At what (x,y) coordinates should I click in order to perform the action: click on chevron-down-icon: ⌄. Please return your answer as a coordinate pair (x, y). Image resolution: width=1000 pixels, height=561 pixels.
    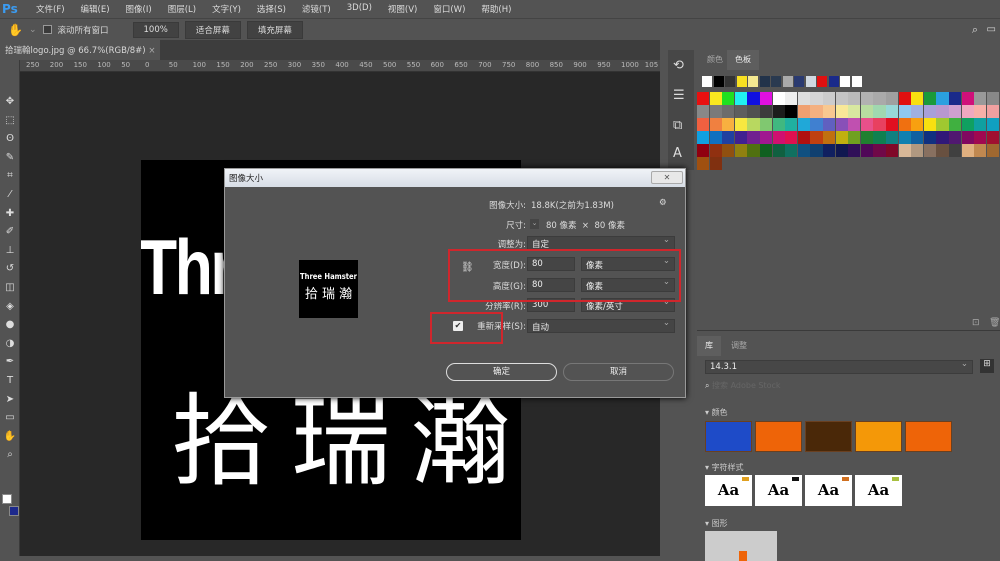
    Looking at the image, I should click on (33, 30).